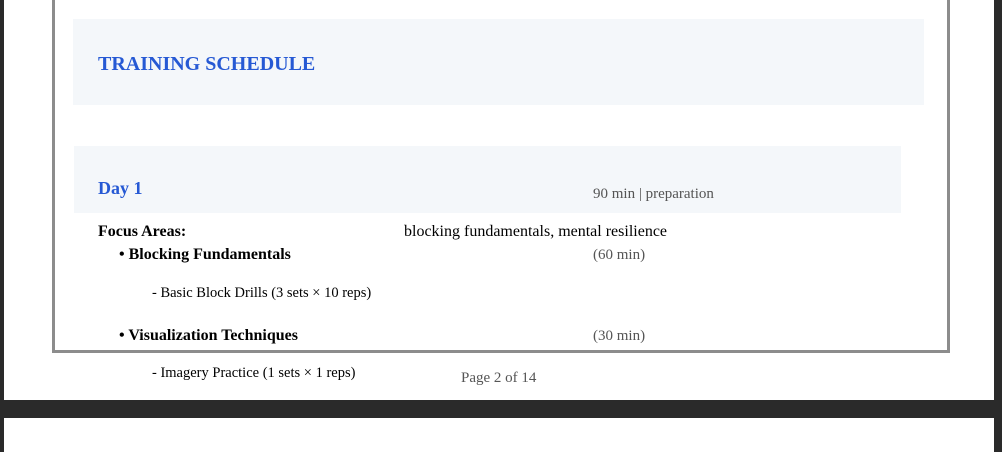 The image size is (1002, 452). Describe the element at coordinates (536, 231) in the screenshot. I see `focus-areas-value: blocking fundamentals, mental resilience` at that location.